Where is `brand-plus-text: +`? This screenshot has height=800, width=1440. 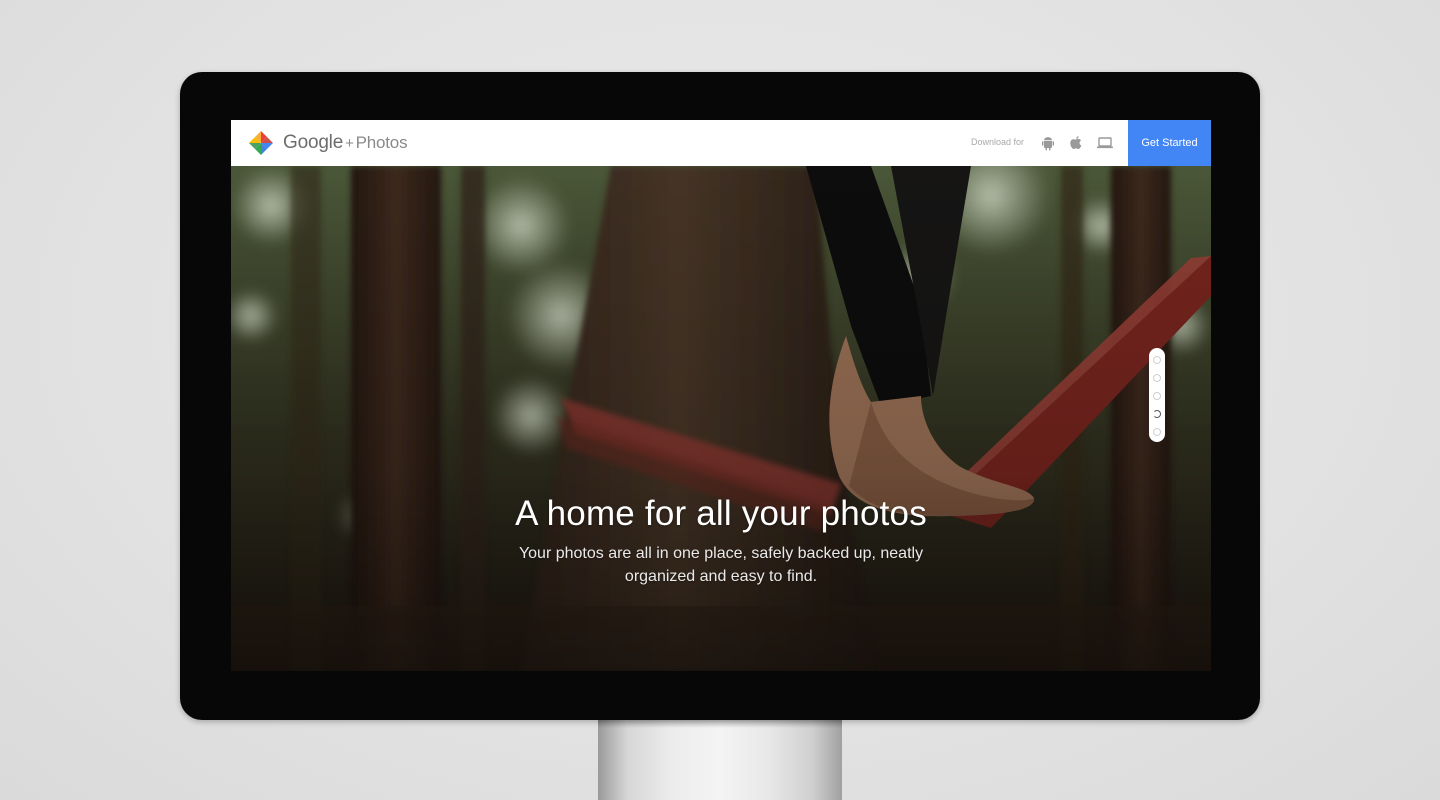
brand-plus-text: + is located at coordinates (349, 143).